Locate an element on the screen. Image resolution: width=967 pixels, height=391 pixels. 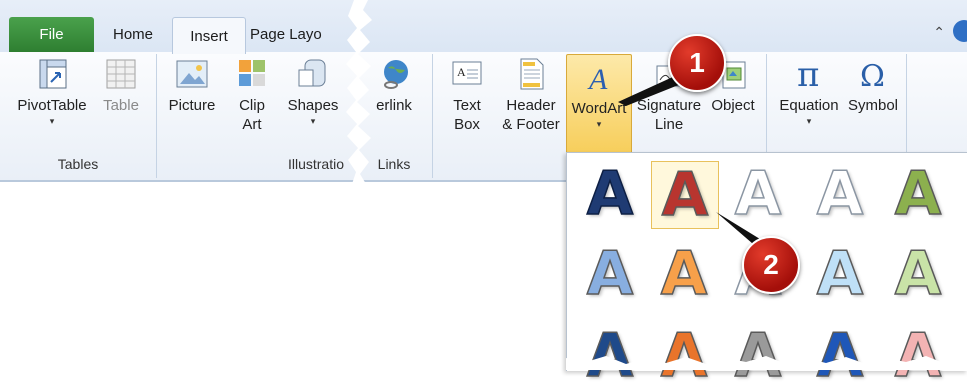
picture-button: Picture is located at coordinates (192, 85).